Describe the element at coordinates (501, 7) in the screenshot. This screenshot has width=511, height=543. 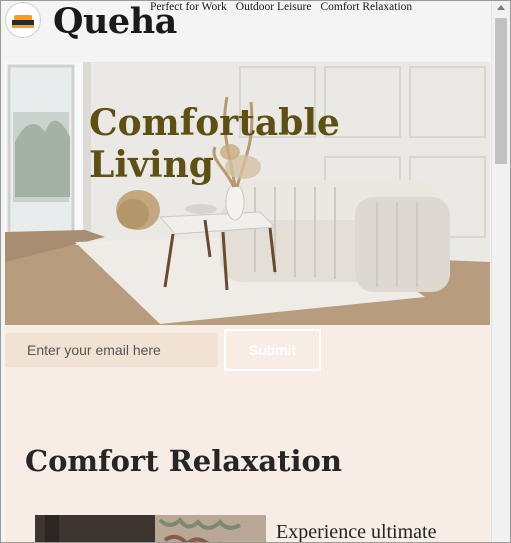
I see `scroll-up-arrow-icon` at that location.